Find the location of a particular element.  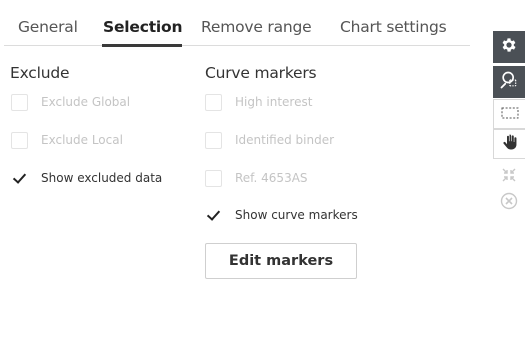

close-circle-icon is located at coordinates (509, 203).